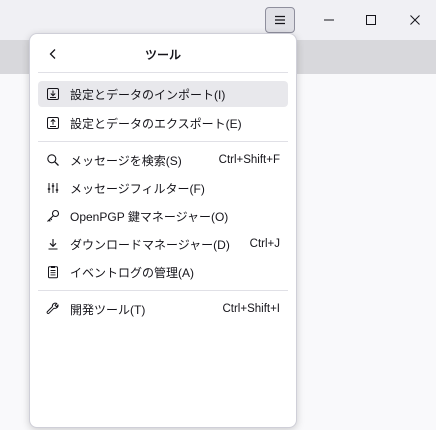 This screenshot has height=430, width=436. I want to click on menu-item-search-messages: メッセージを検索(S) Ctrl+Shift+F, so click(163, 160).